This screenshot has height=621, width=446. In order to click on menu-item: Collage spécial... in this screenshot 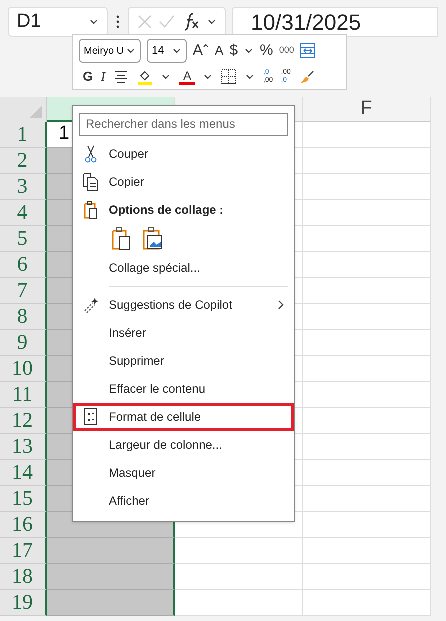, I will do `click(183, 268)`.